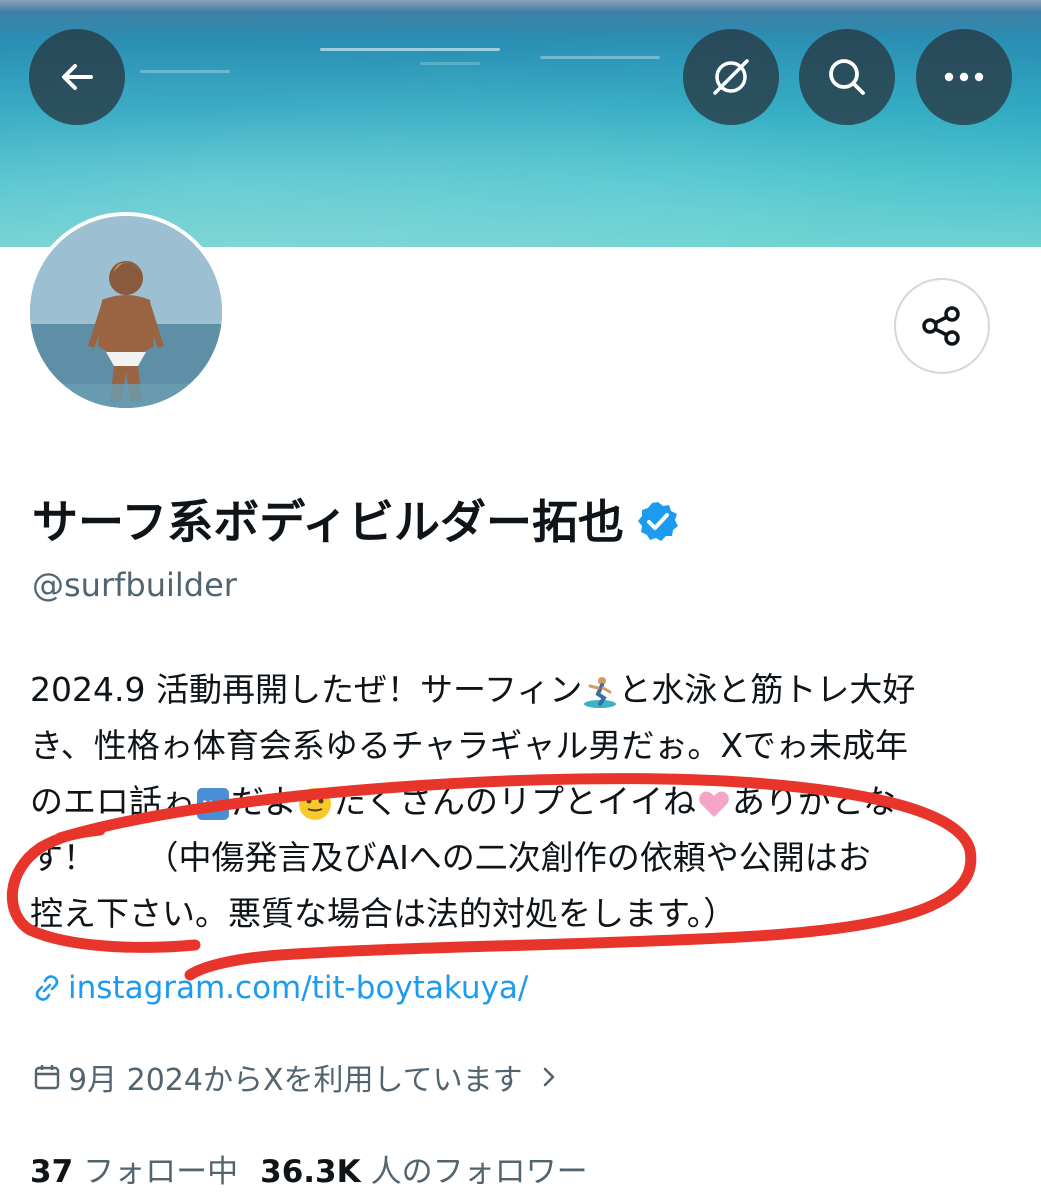 Image resolution: width=1041 pixels, height=1200 pixels. I want to click on bio-text: たくさんのリプとイイね, so click(514, 801).